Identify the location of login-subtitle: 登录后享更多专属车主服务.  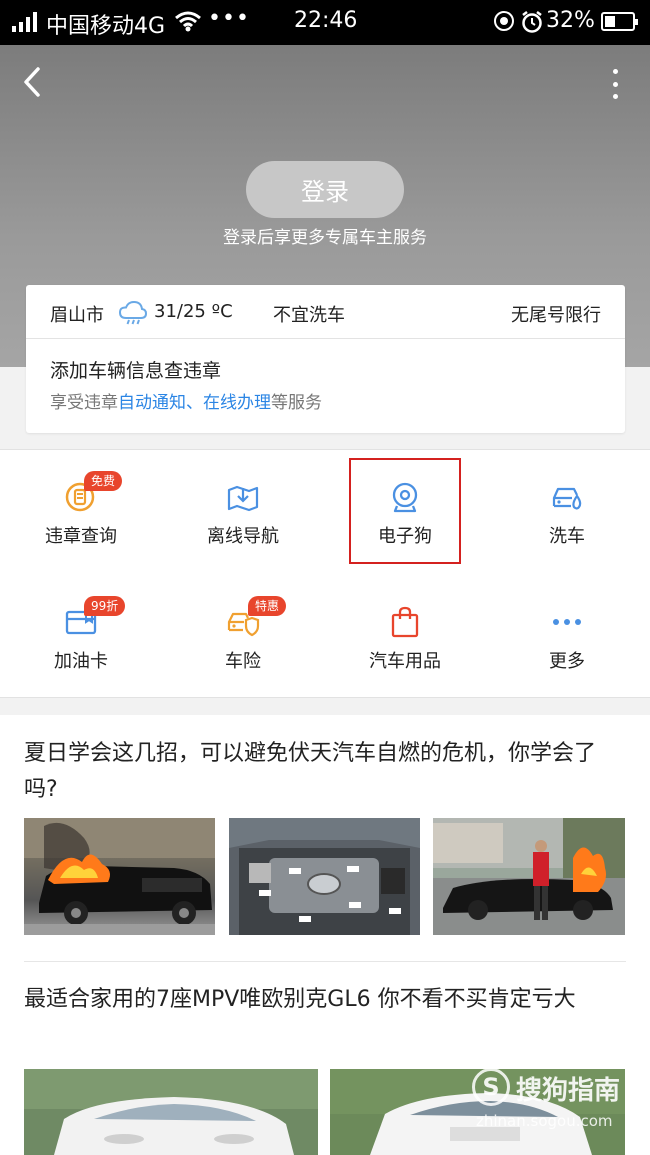
(325, 238).